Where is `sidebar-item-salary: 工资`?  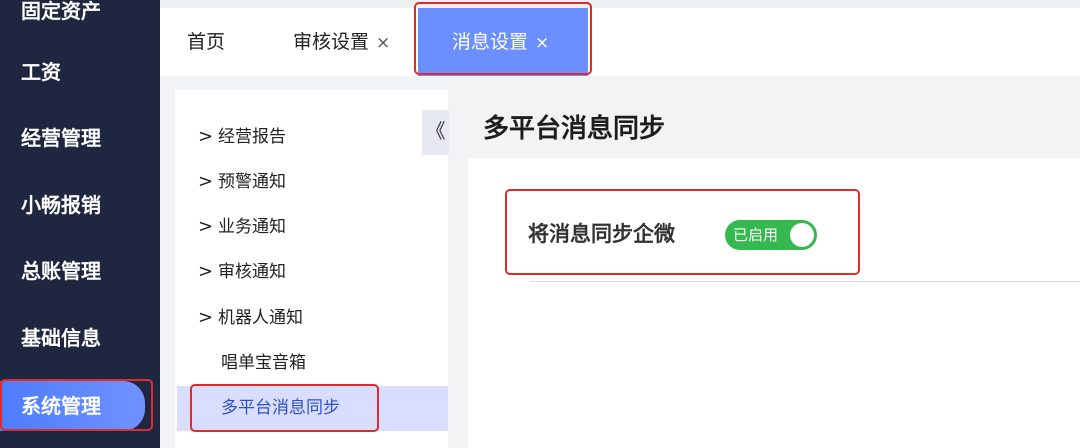 sidebar-item-salary: 工资 is located at coordinates (80, 72).